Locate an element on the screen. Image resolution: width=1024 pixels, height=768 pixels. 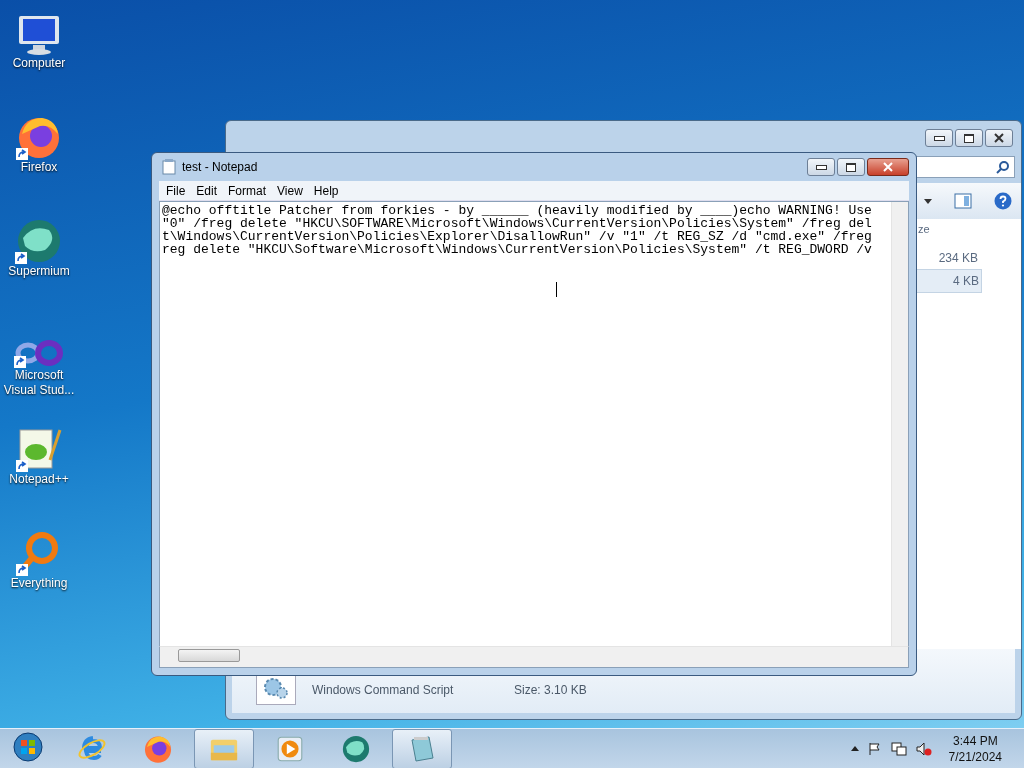
file-size-detail: Size: 3.10 KB is located at coordinates (550, 690).